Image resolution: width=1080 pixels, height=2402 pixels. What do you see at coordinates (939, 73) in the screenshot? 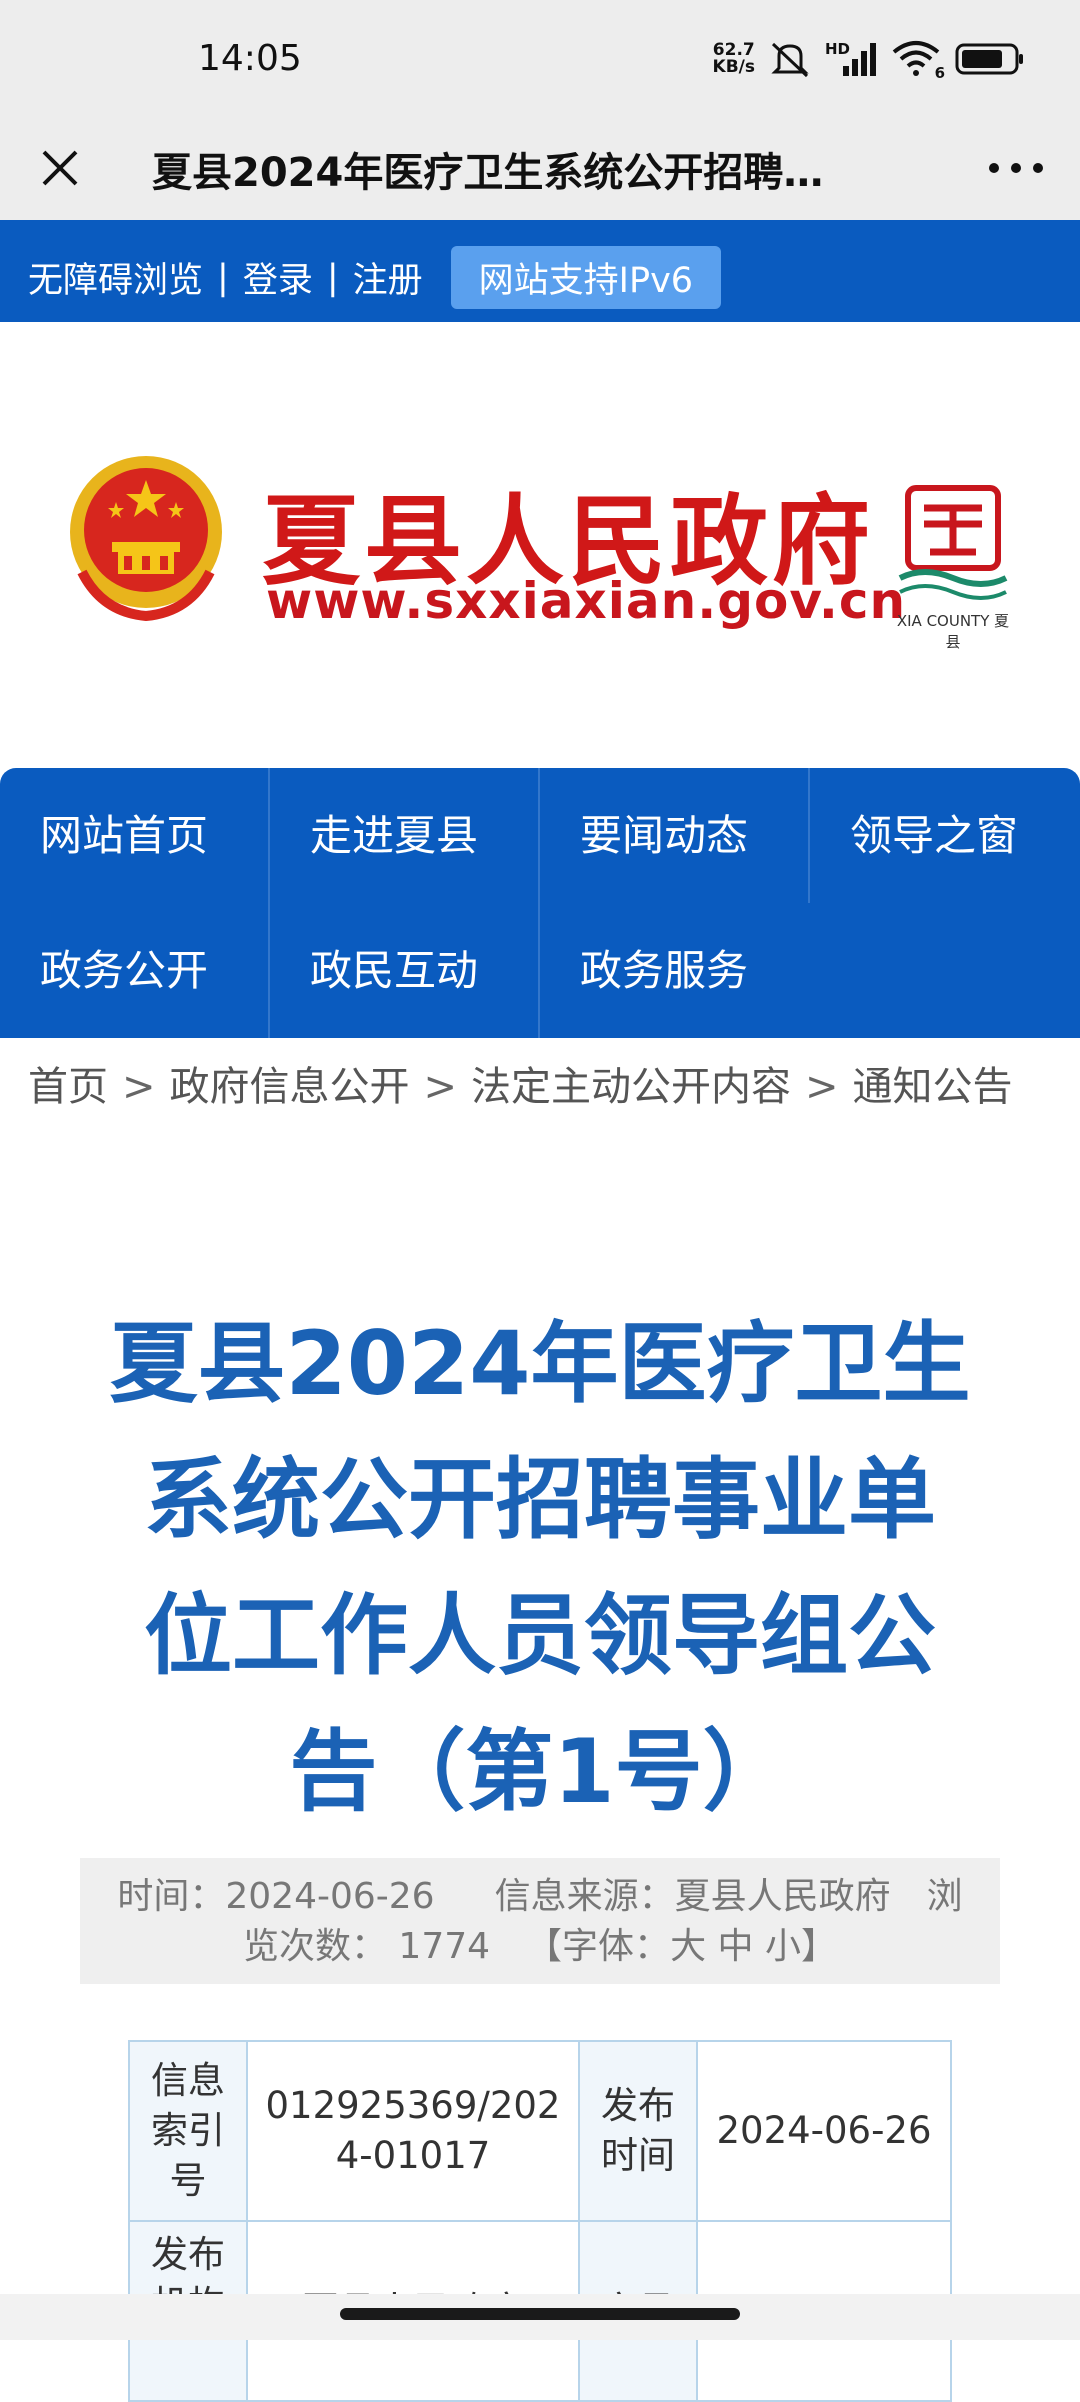
I see `wifi-label: 6` at bounding box center [939, 73].